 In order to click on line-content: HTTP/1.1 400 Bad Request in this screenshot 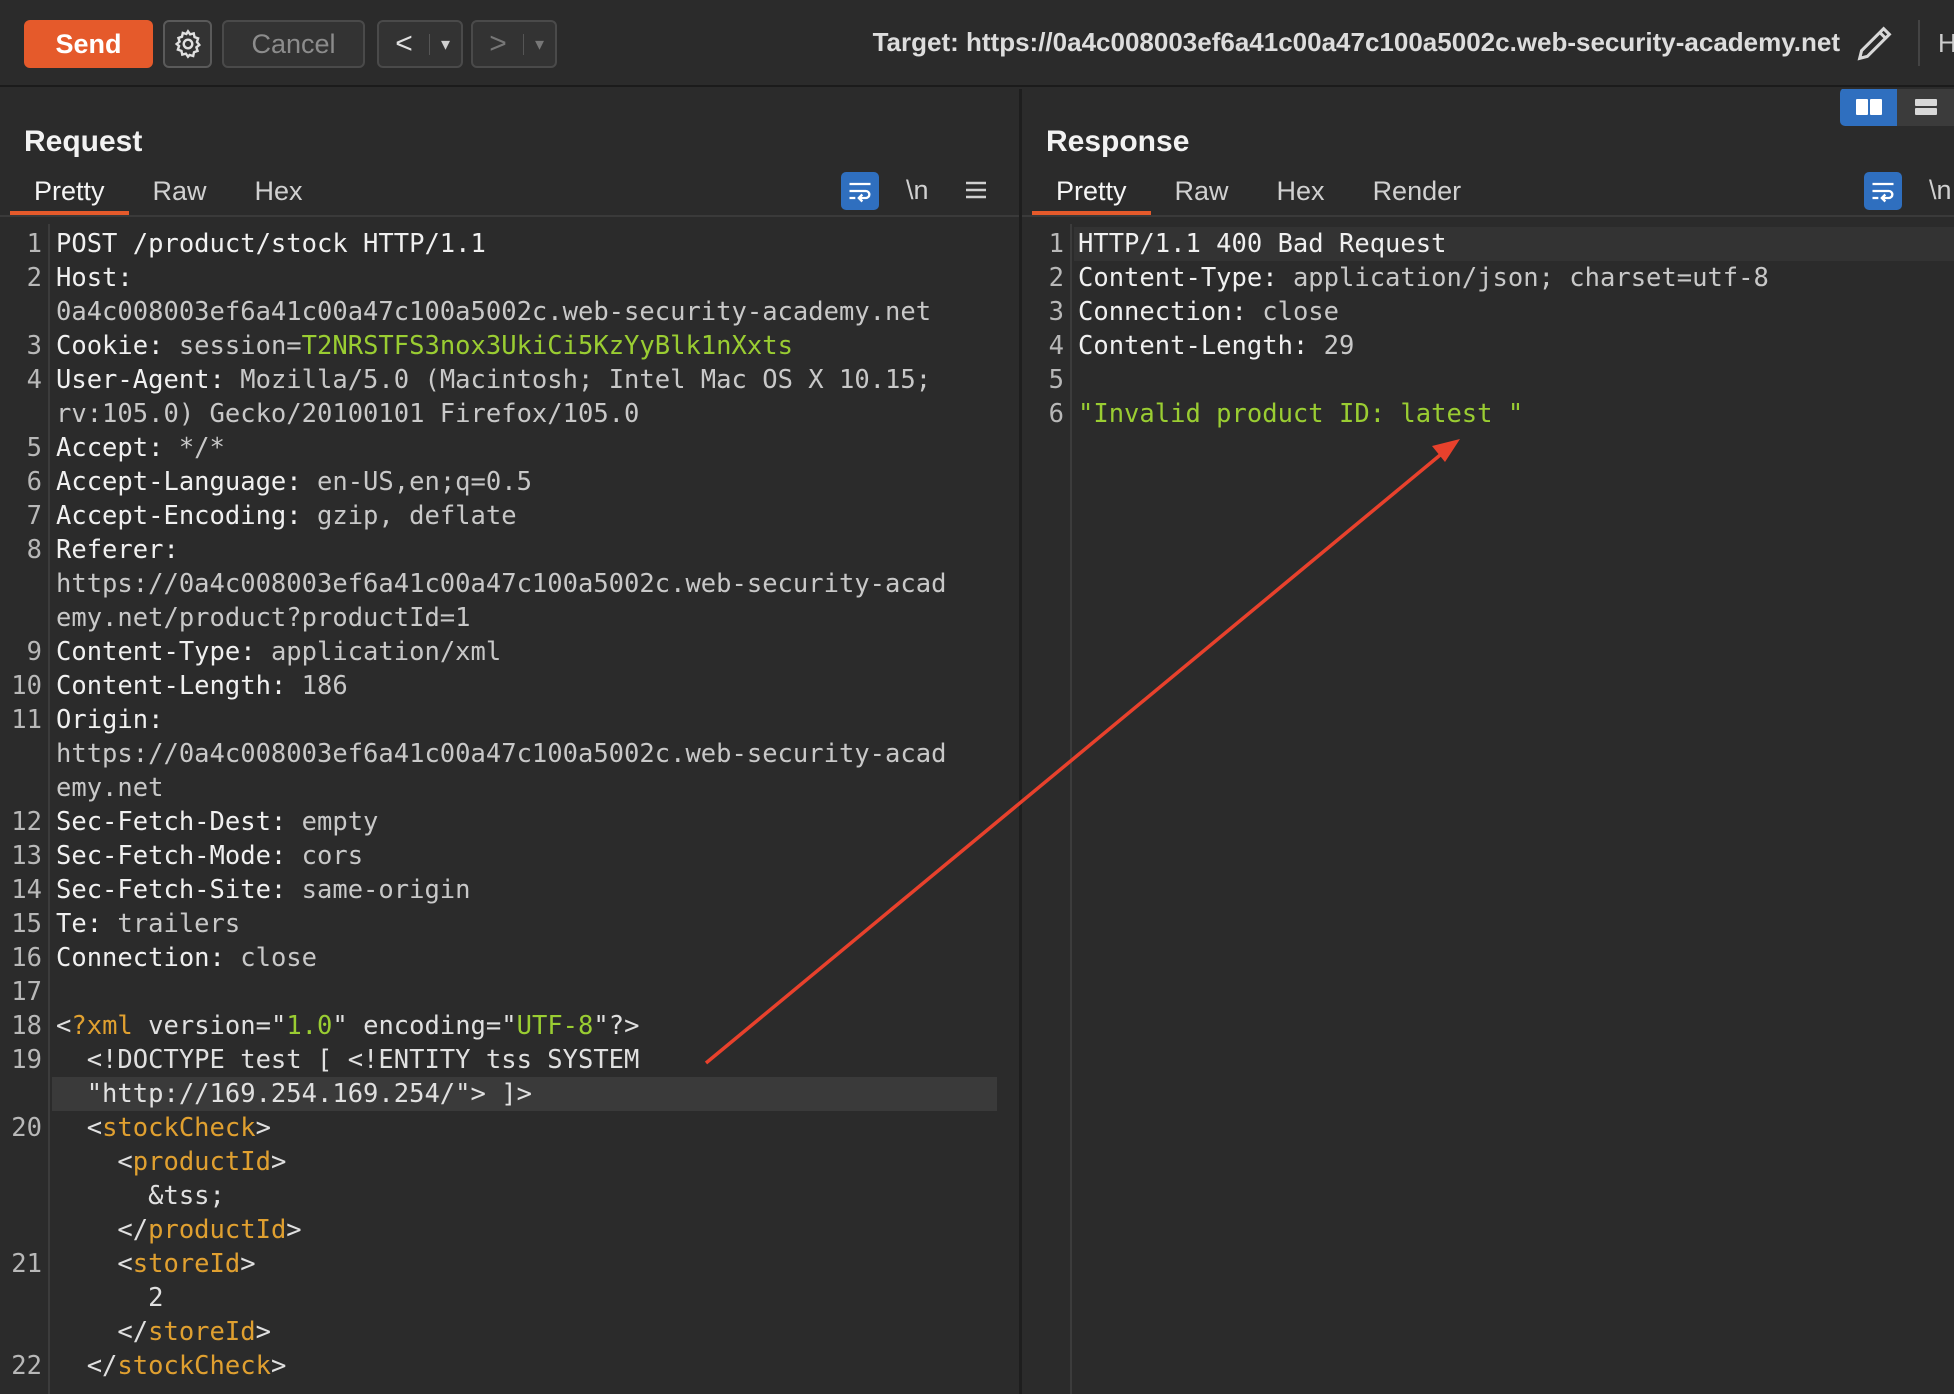, I will do `click(1262, 244)`.